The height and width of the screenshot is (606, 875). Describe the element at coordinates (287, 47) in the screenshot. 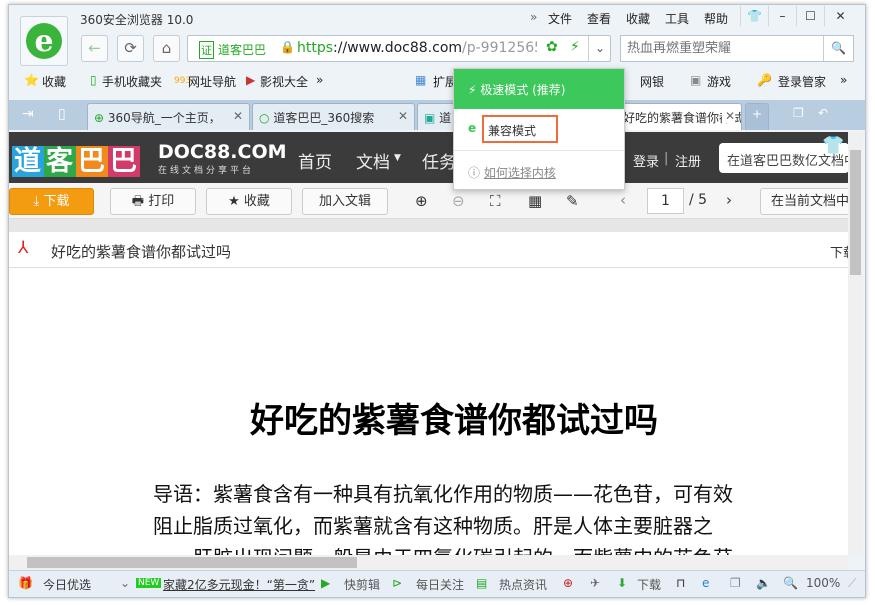

I see `lock-icon: 🔒` at that location.